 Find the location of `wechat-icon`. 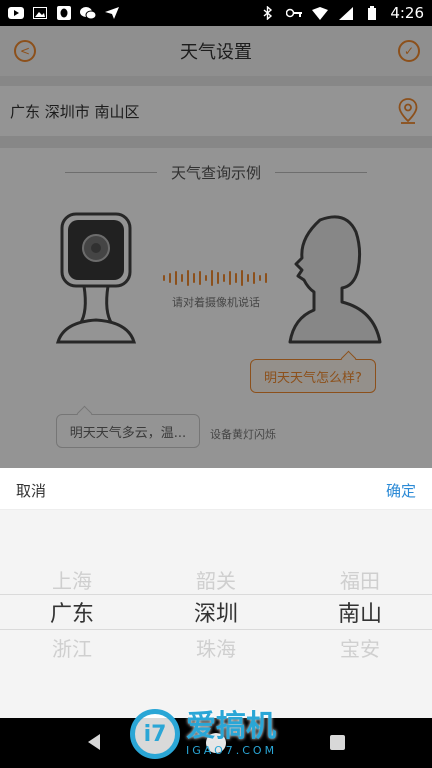

wechat-icon is located at coordinates (88, 13).